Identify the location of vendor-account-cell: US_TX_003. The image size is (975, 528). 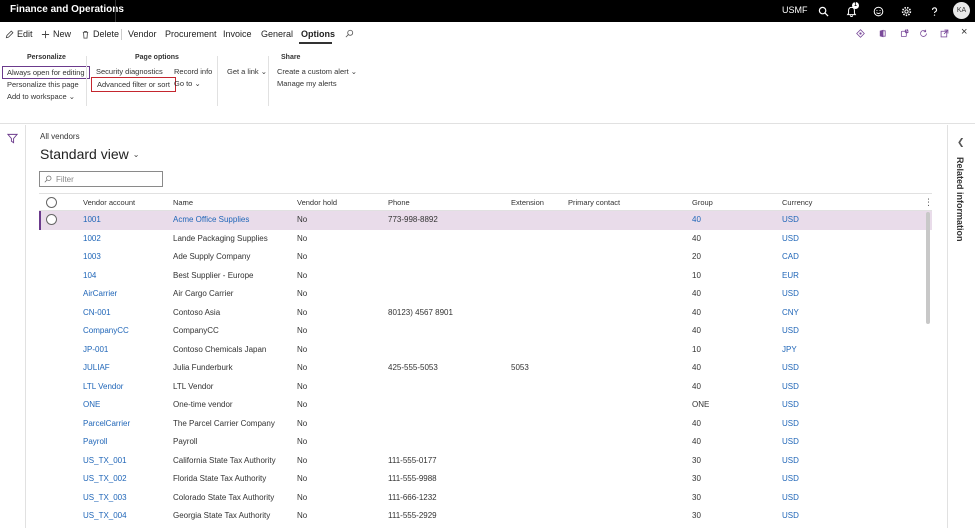
(105, 497).